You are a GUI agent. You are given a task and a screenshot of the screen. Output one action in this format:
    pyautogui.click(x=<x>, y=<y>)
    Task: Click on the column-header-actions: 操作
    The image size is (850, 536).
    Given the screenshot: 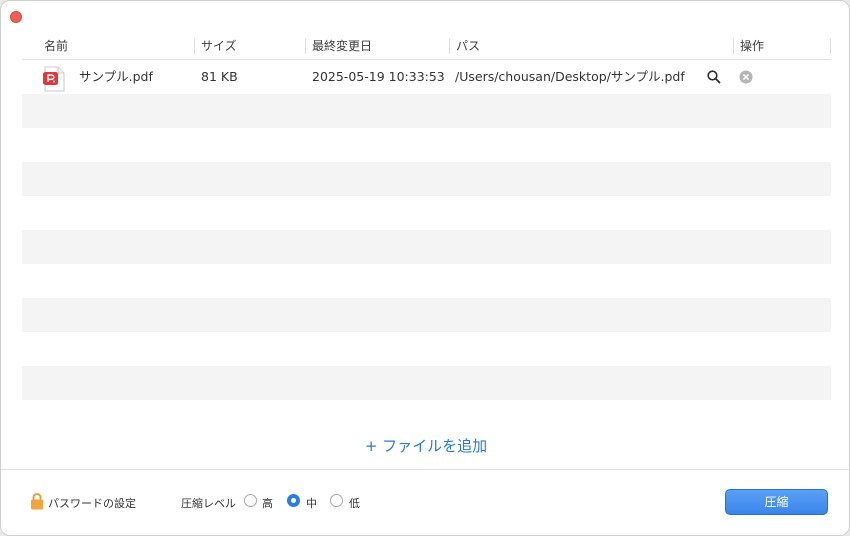 What is the action you would take?
    pyautogui.click(x=752, y=46)
    